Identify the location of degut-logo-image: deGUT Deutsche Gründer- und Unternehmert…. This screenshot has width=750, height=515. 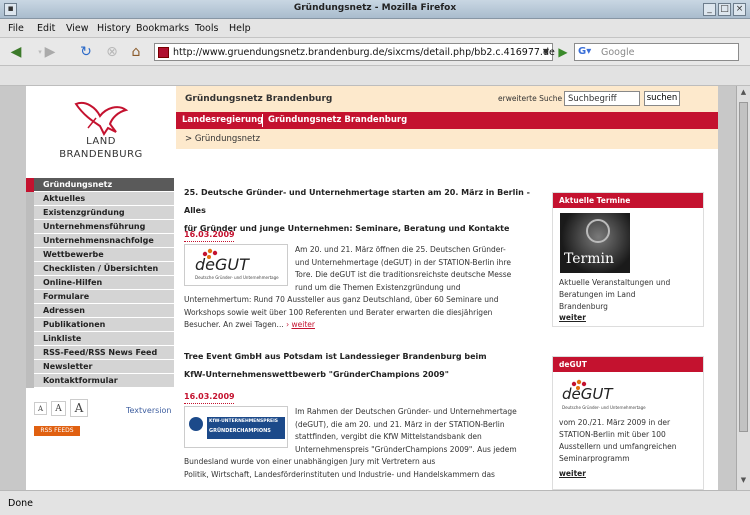
(236, 265).